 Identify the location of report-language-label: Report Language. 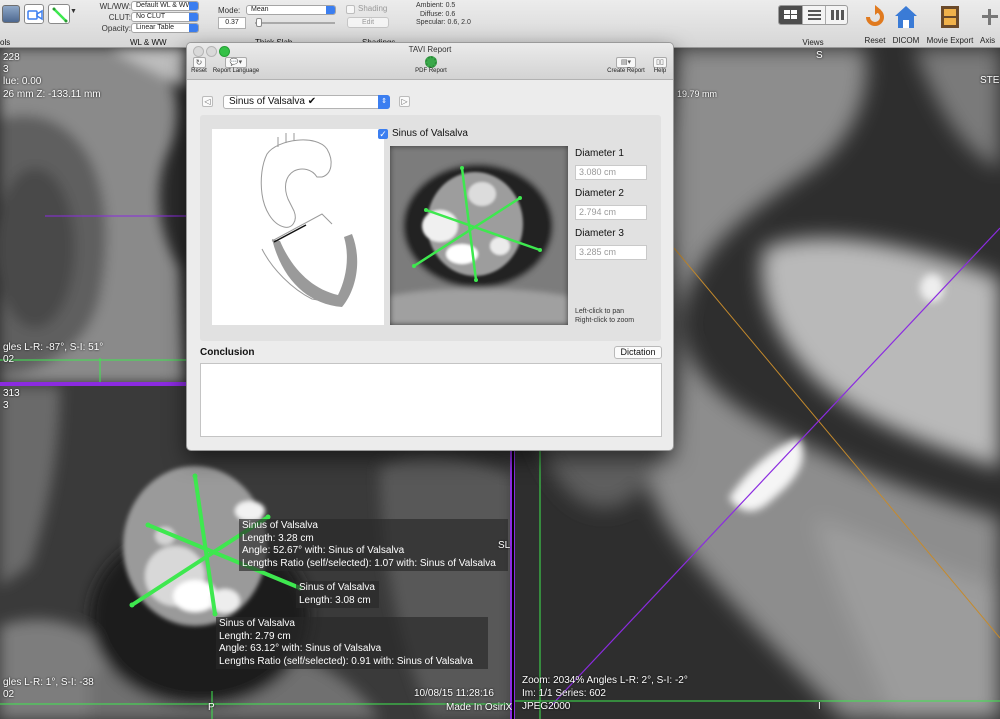
(236, 71).